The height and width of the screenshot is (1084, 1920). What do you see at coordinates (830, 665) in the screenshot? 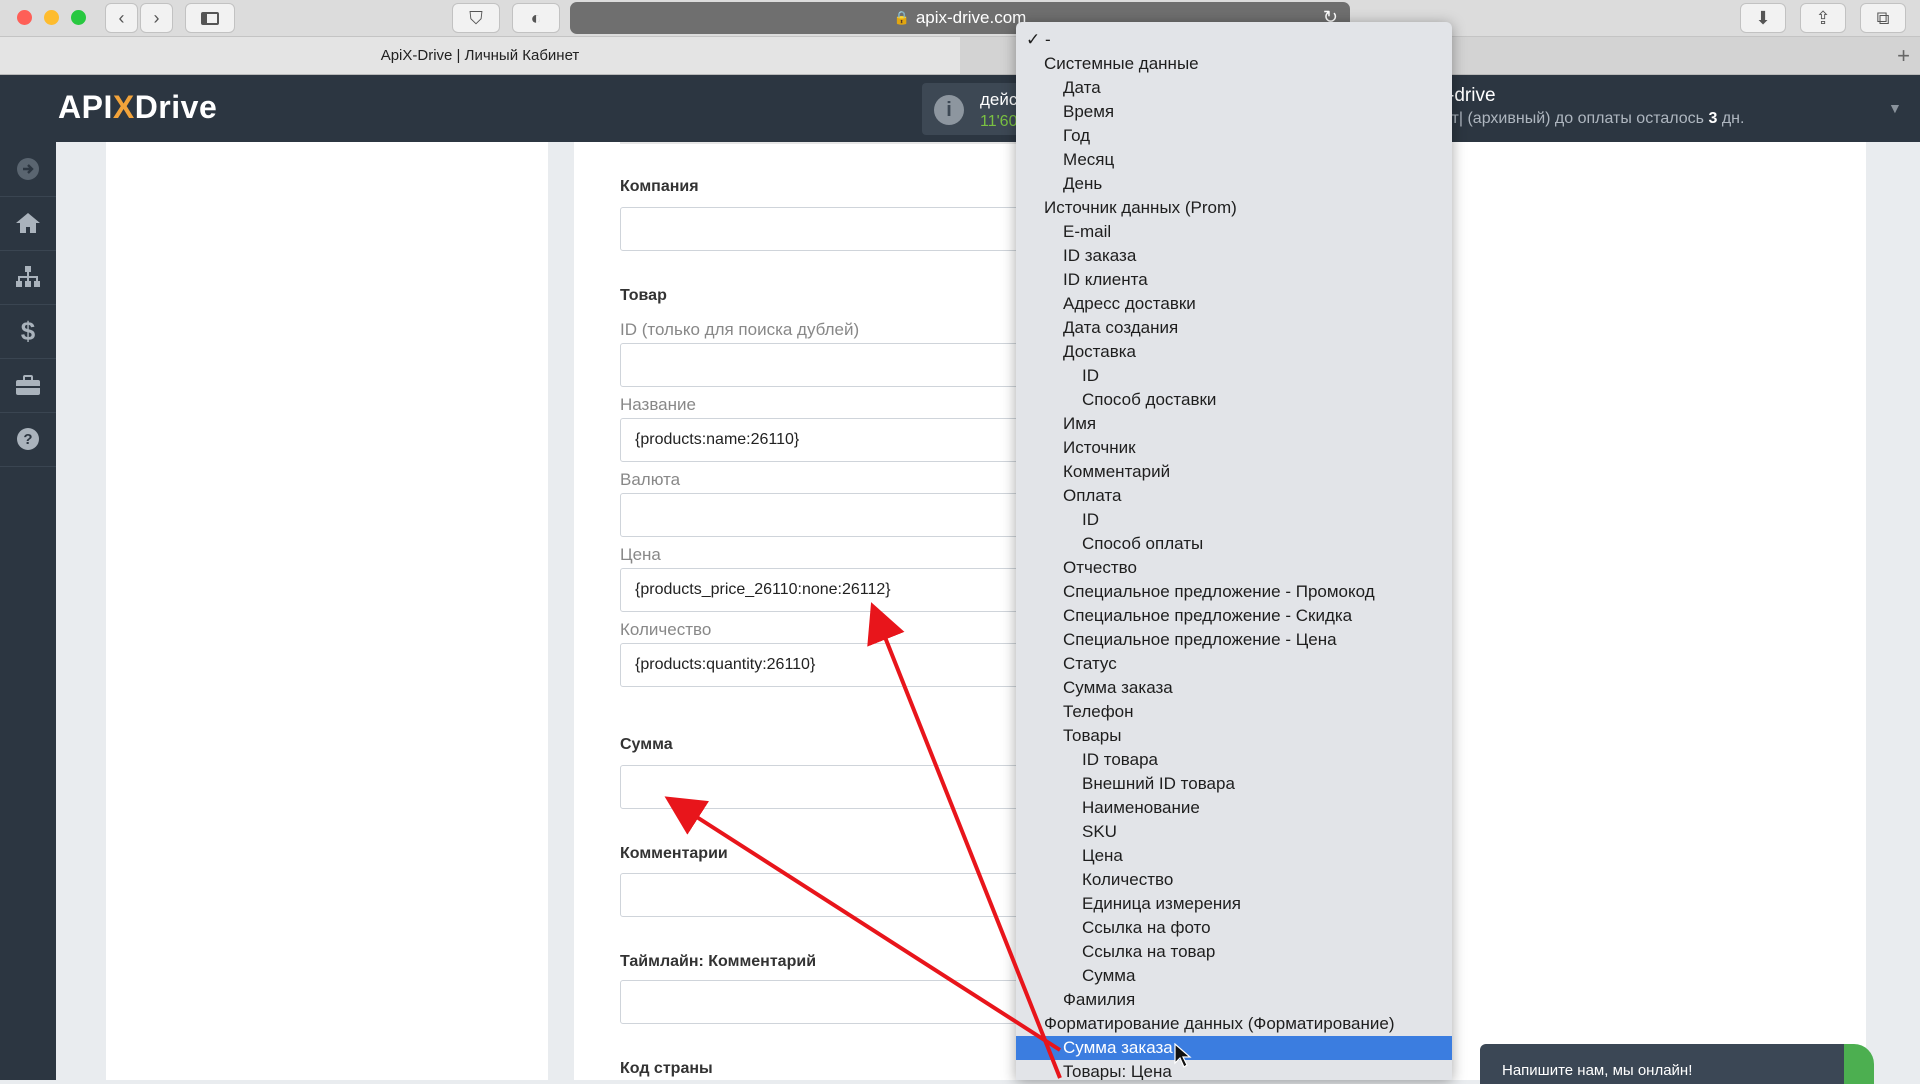
I see `quantity-input: {products:quantity:26110}` at bounding box center [830, 665].